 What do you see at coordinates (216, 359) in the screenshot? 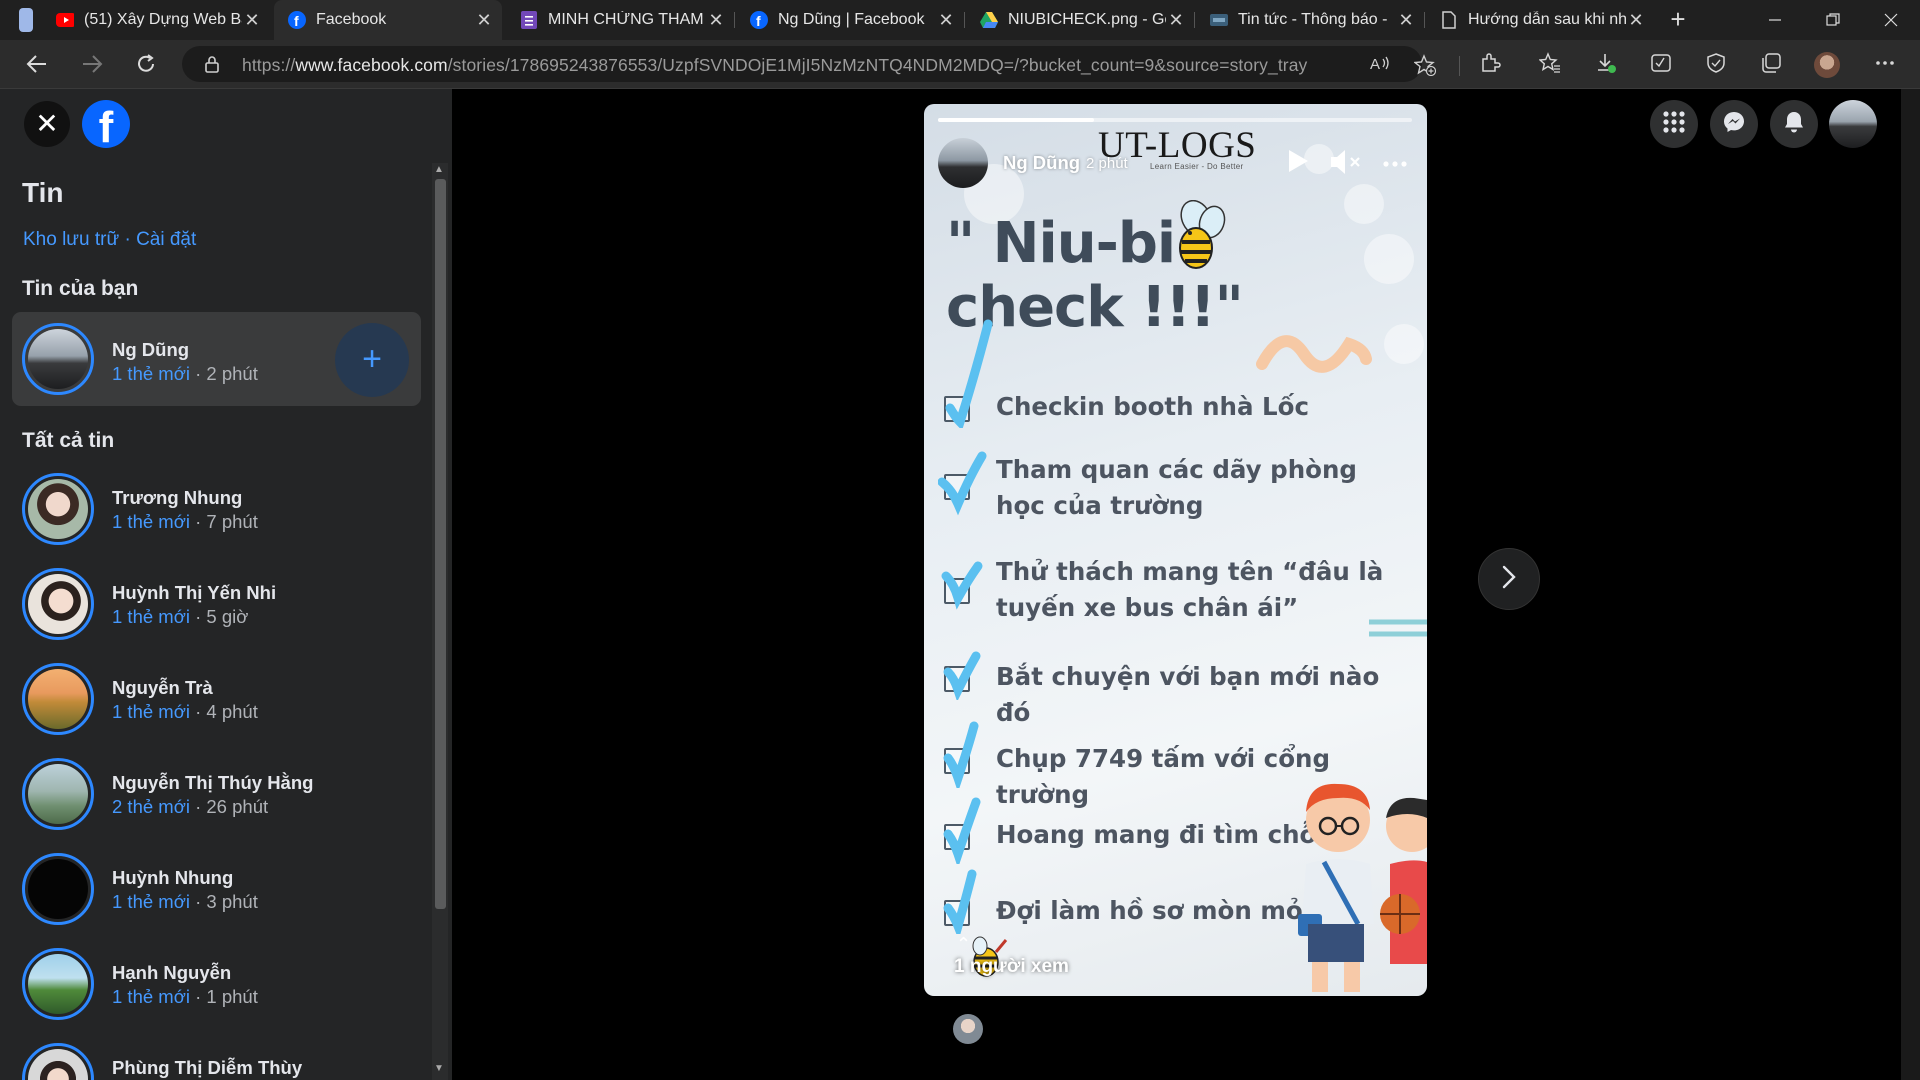
I see `my-story-item: Ng Dũng 1 thẻ mới · 2 phút +` at bounding box center [216, 359].